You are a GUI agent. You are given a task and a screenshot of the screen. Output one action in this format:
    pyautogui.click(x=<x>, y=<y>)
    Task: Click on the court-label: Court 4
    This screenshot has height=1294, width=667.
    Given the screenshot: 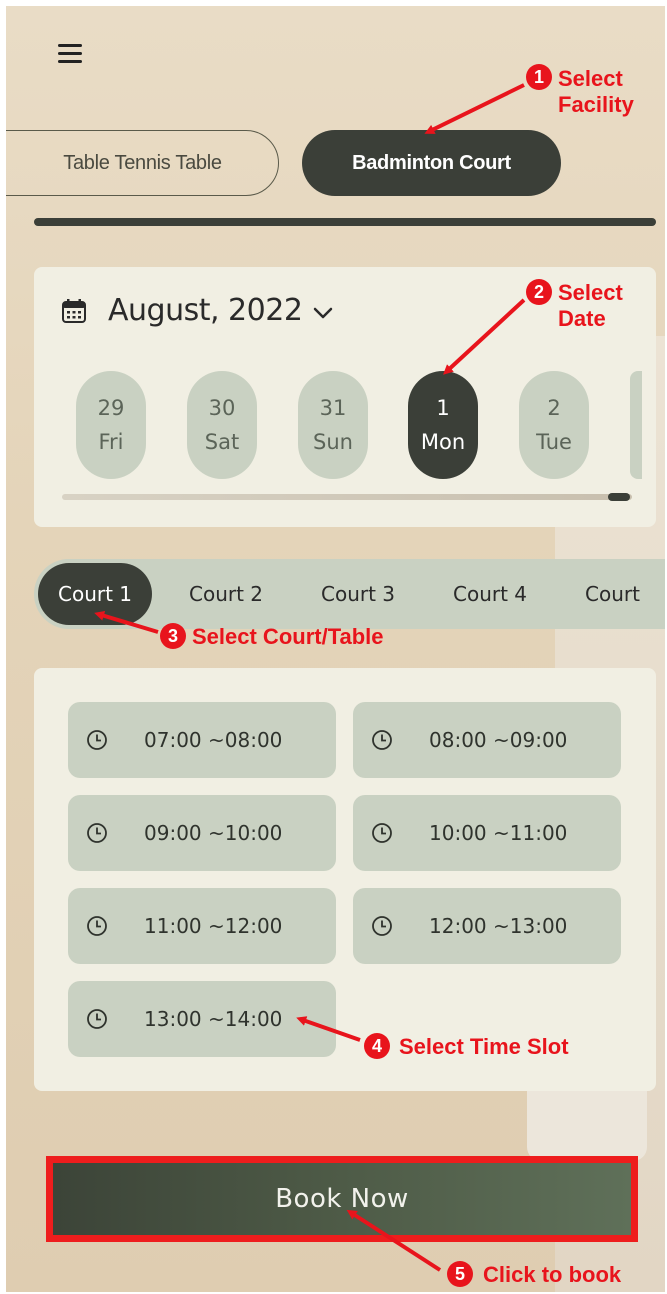 What is the action you would take?
    pyautogui.click(x=490, y=594)
    